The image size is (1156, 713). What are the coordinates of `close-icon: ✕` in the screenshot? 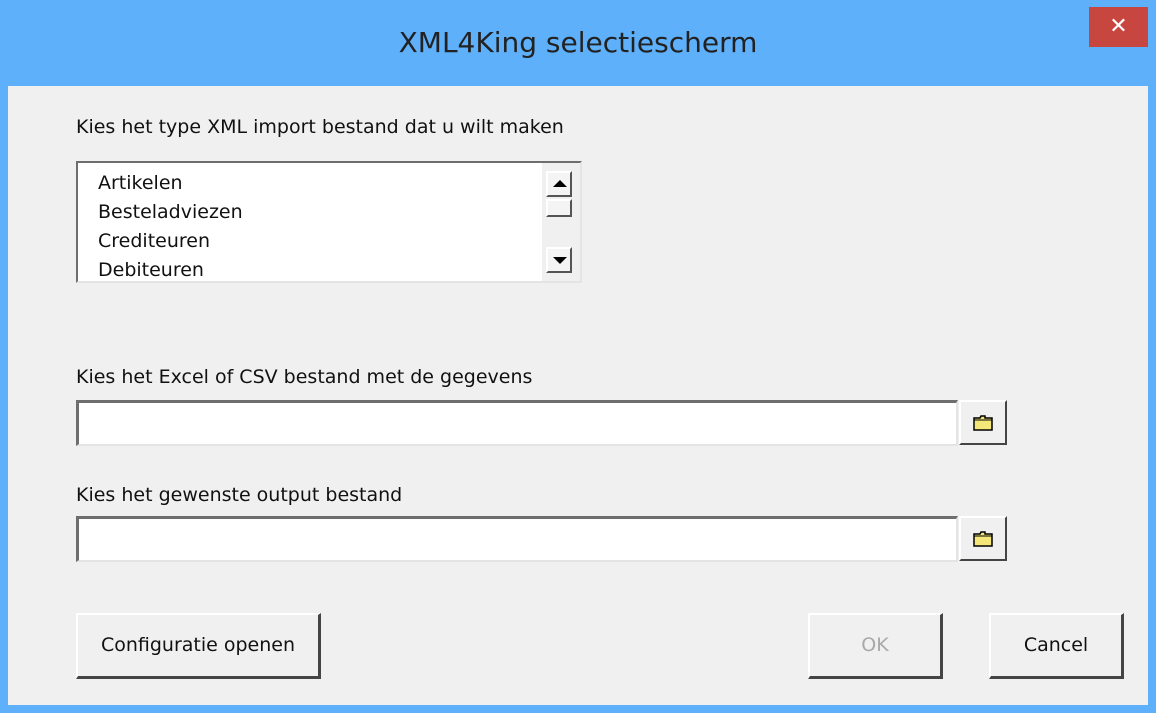 It's located at (1118, 26).